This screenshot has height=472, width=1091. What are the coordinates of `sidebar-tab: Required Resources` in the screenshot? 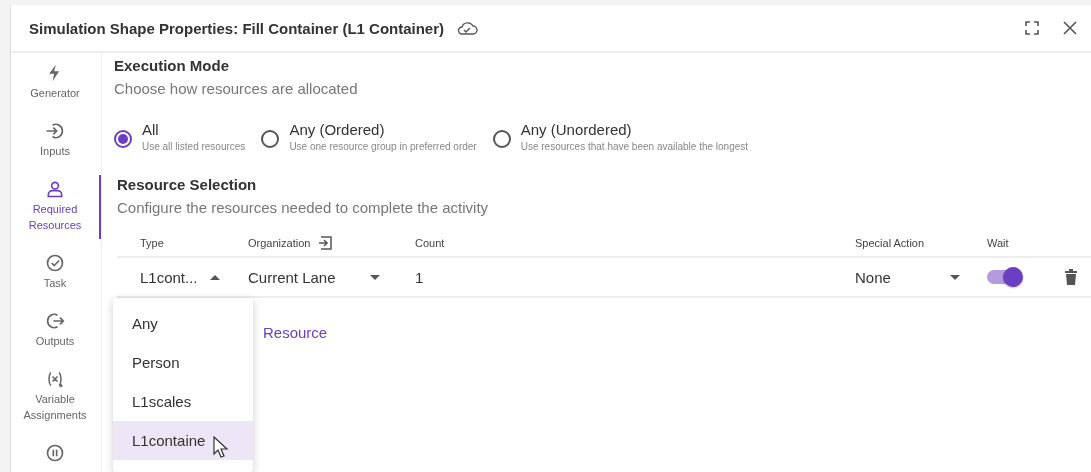 It's located at (56, 207).